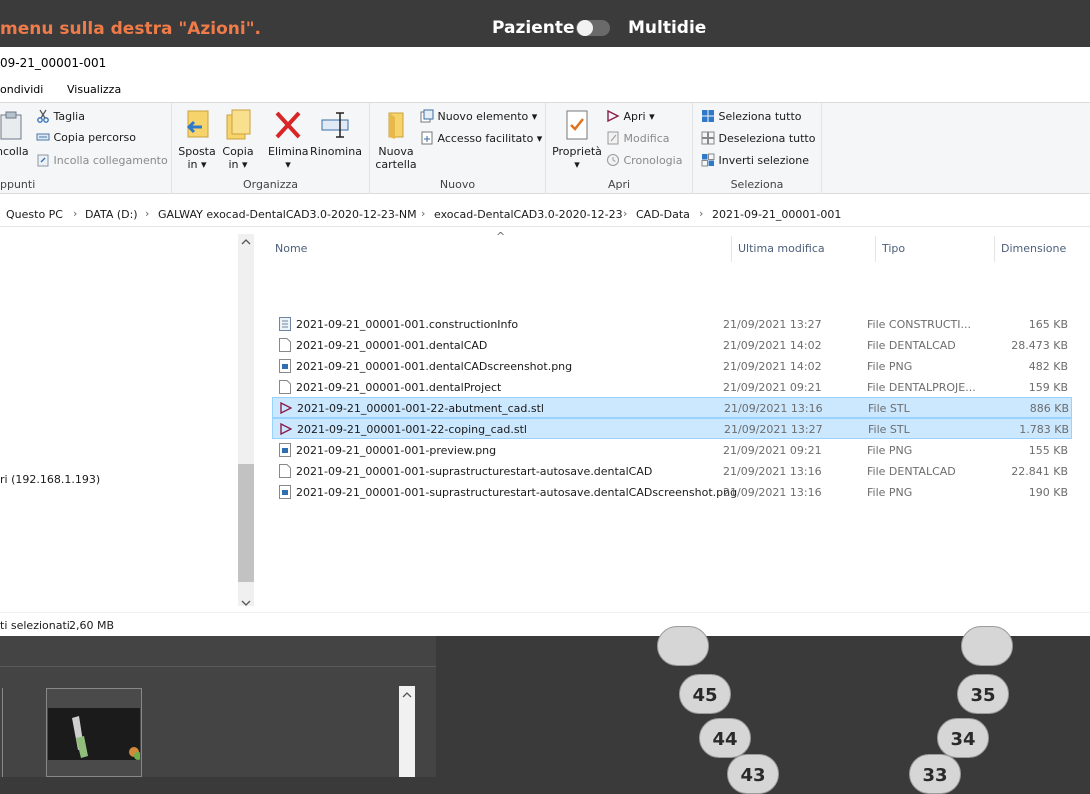  Describe the element at coordinates (197, 151) in the screenshot. I see `move-to-label: Sposta` at that location.